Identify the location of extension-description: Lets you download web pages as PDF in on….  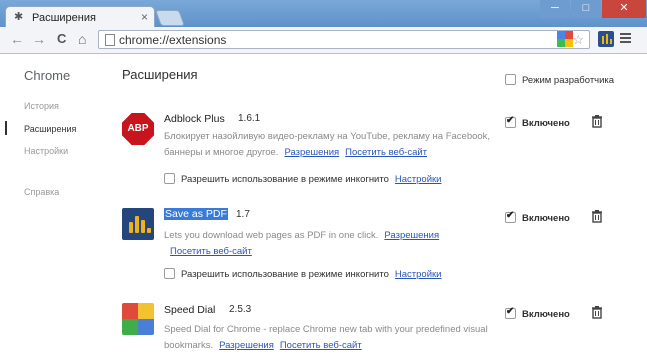
(302, 243).